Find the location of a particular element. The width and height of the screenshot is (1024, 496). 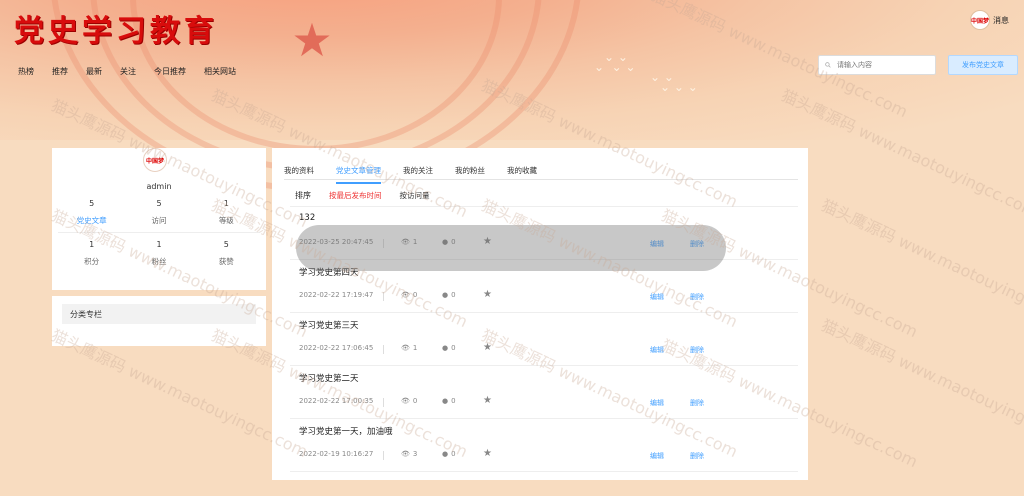

sort-label: 排序 is located at coordinates (303, 195).